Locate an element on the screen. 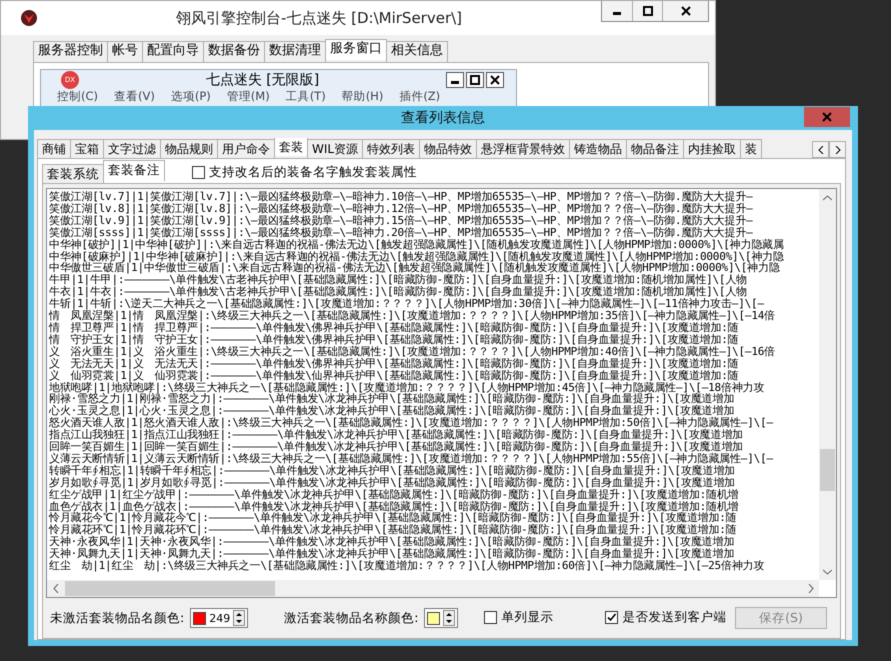  tab: 商铺 is located at coordinates (54, 148).